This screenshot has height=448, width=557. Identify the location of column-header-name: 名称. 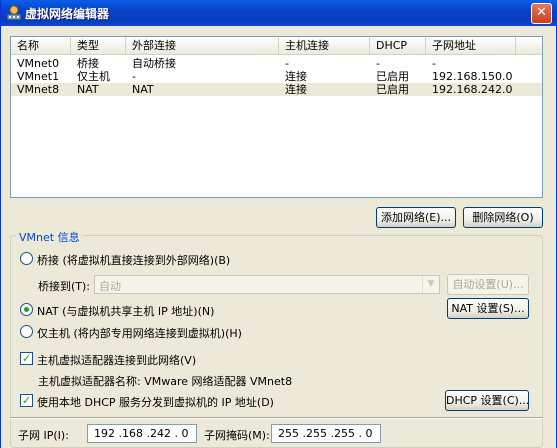
(41, 46).